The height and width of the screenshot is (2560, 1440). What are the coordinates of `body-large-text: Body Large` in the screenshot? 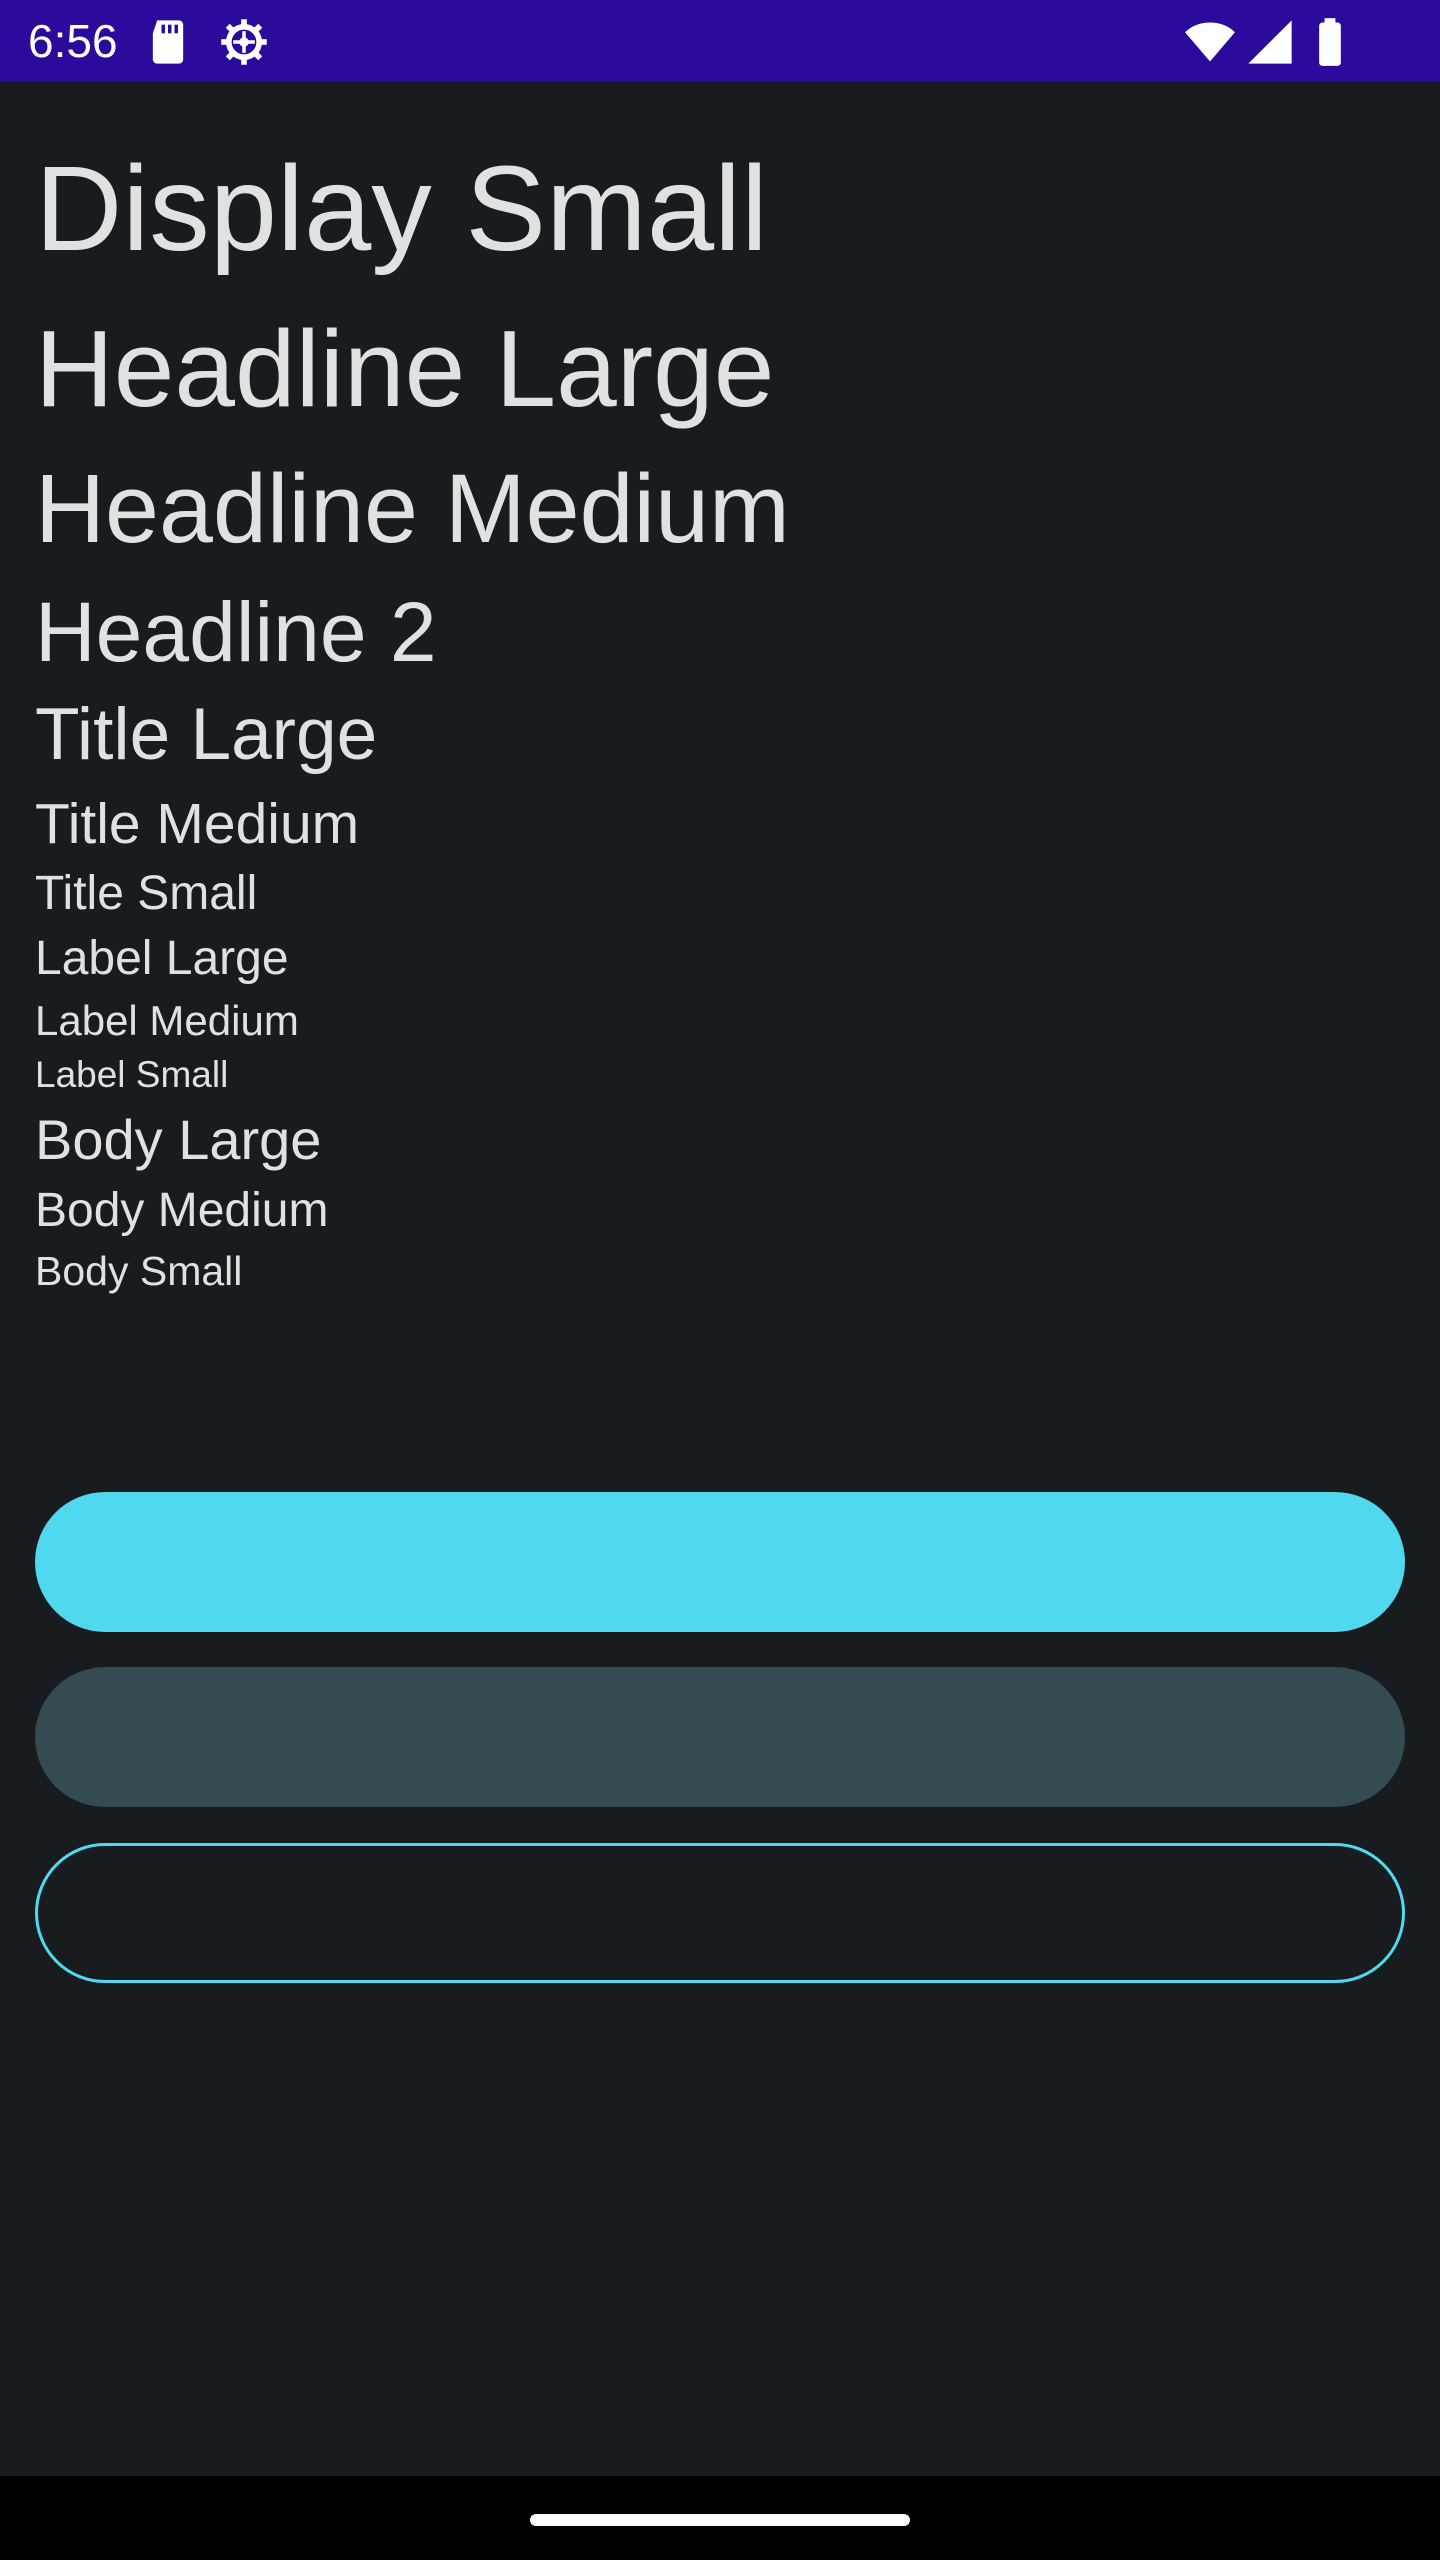 It's located at (178, 1139).